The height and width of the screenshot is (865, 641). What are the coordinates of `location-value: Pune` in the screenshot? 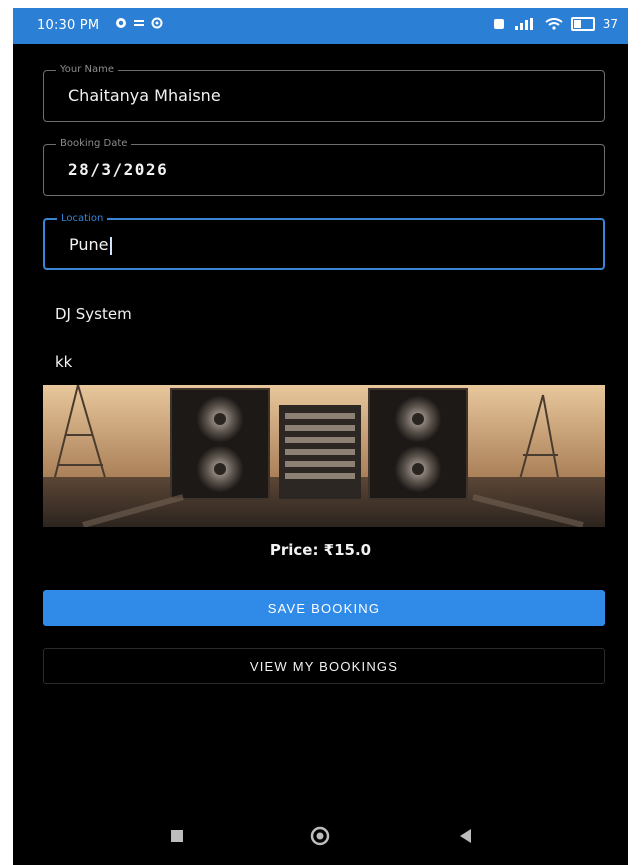 It's located at (89, 244).